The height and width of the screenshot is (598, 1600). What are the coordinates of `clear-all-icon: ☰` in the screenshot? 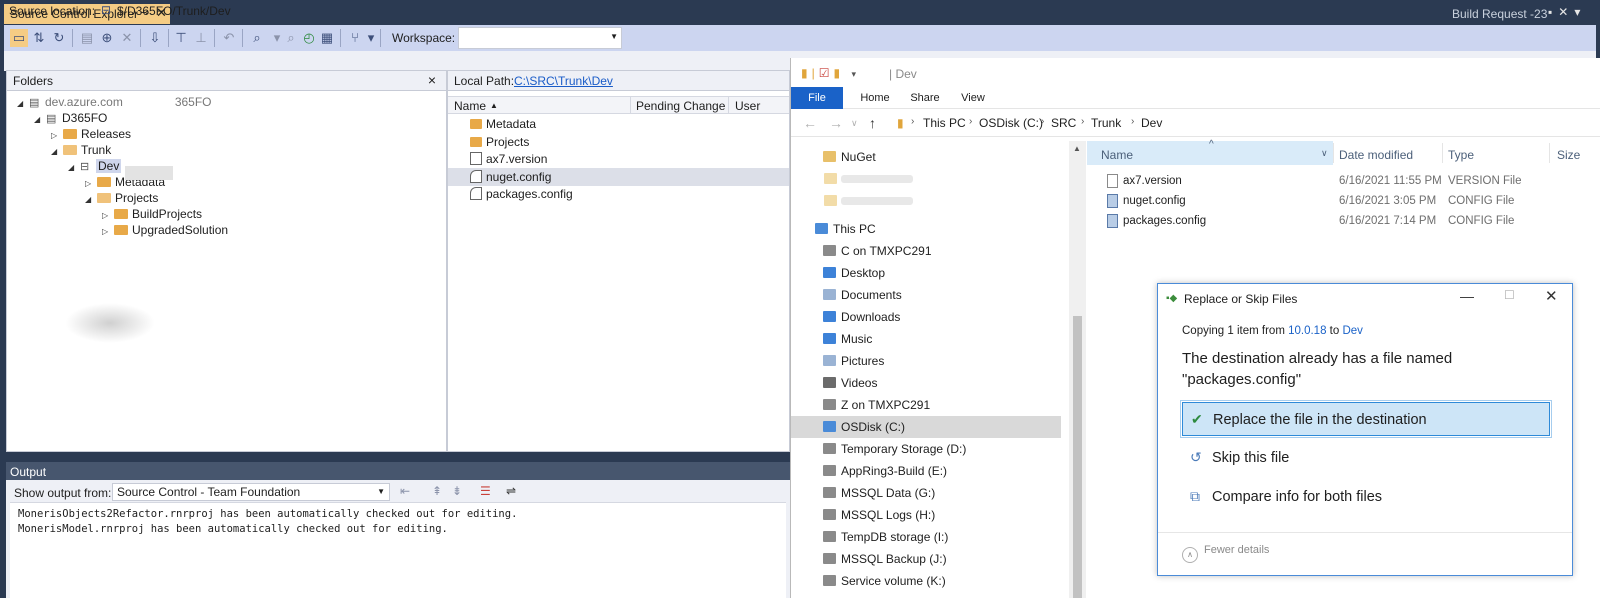 It's located at (485, 491).